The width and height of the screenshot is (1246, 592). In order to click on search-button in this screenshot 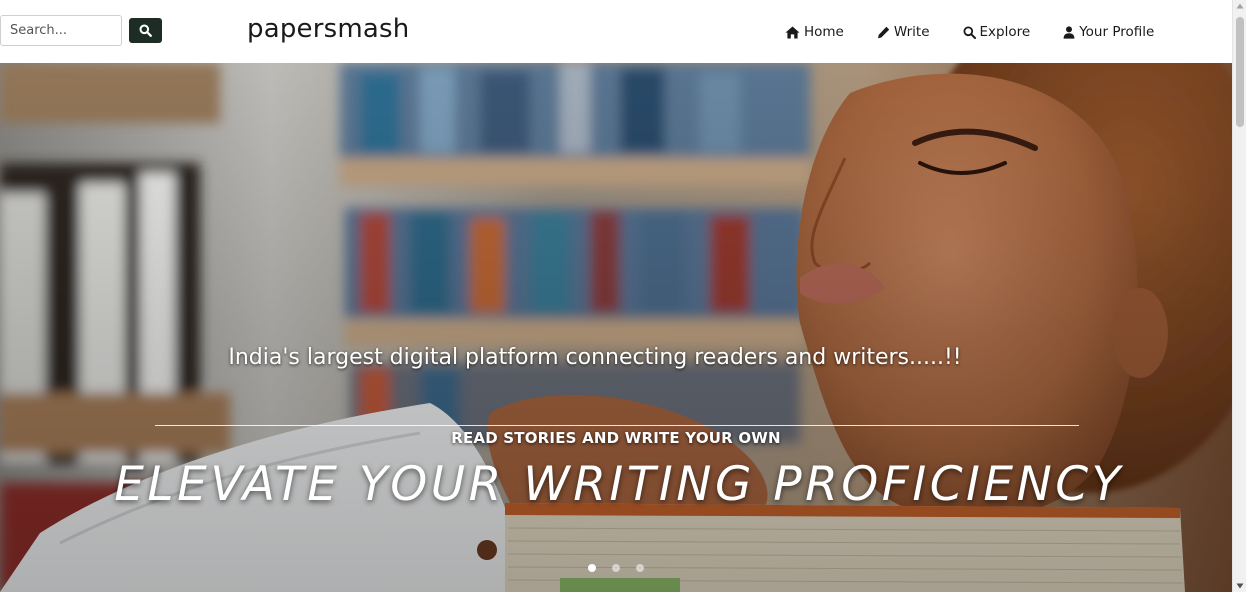, I will do `click(145, 30)`.